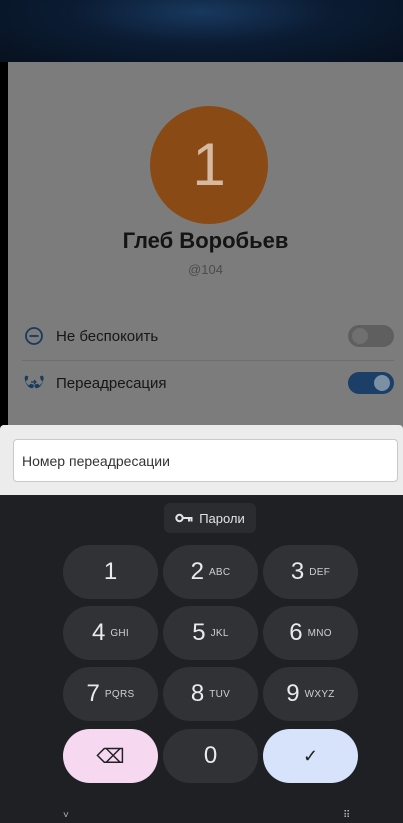 The width and height of the screenshot is (403, 823). Describe the element at coordinates (371, 383) in the screenshot. I see `call-forwarding-toggle` at that location.